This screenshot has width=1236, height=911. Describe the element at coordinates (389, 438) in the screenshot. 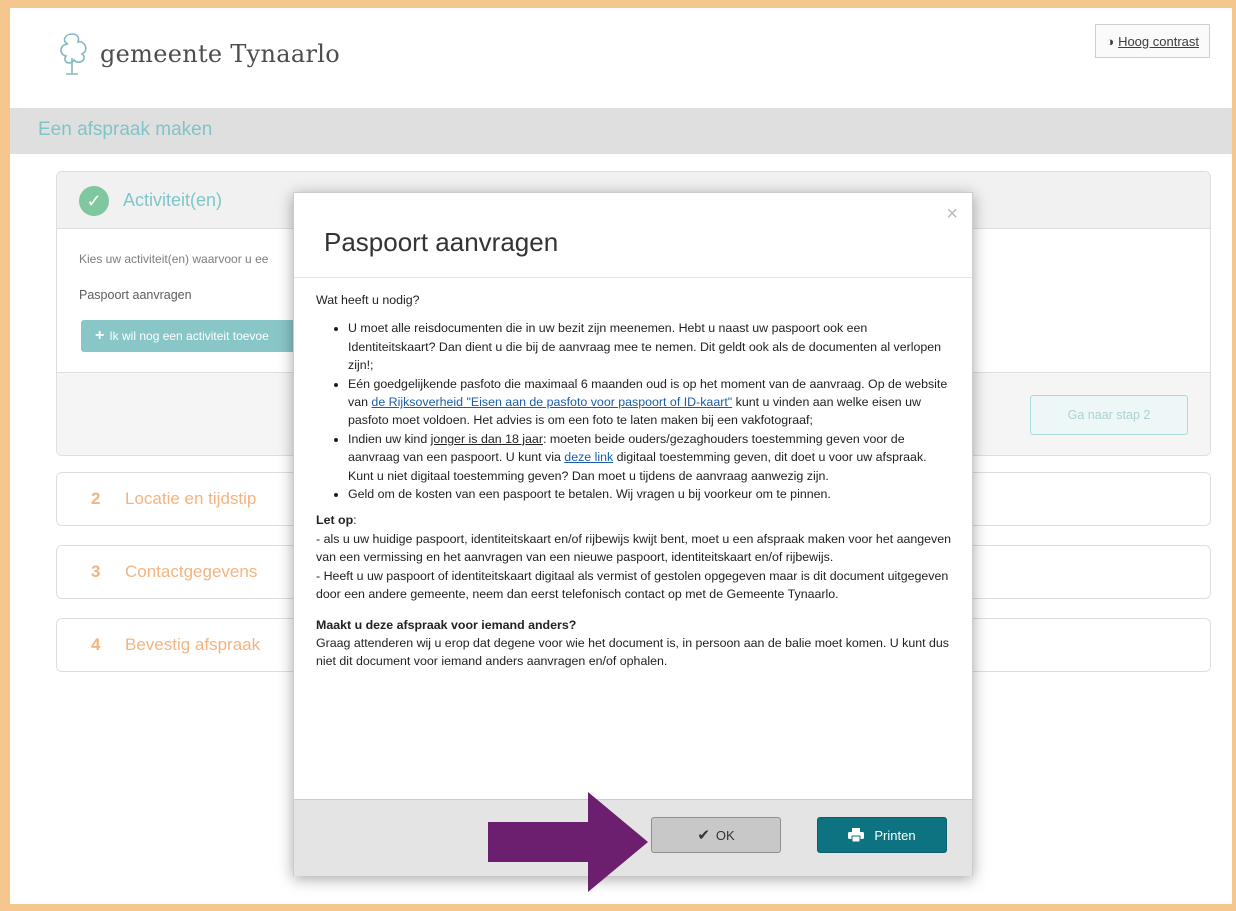

I see `requirement-text: Indien uw kind` at that location.